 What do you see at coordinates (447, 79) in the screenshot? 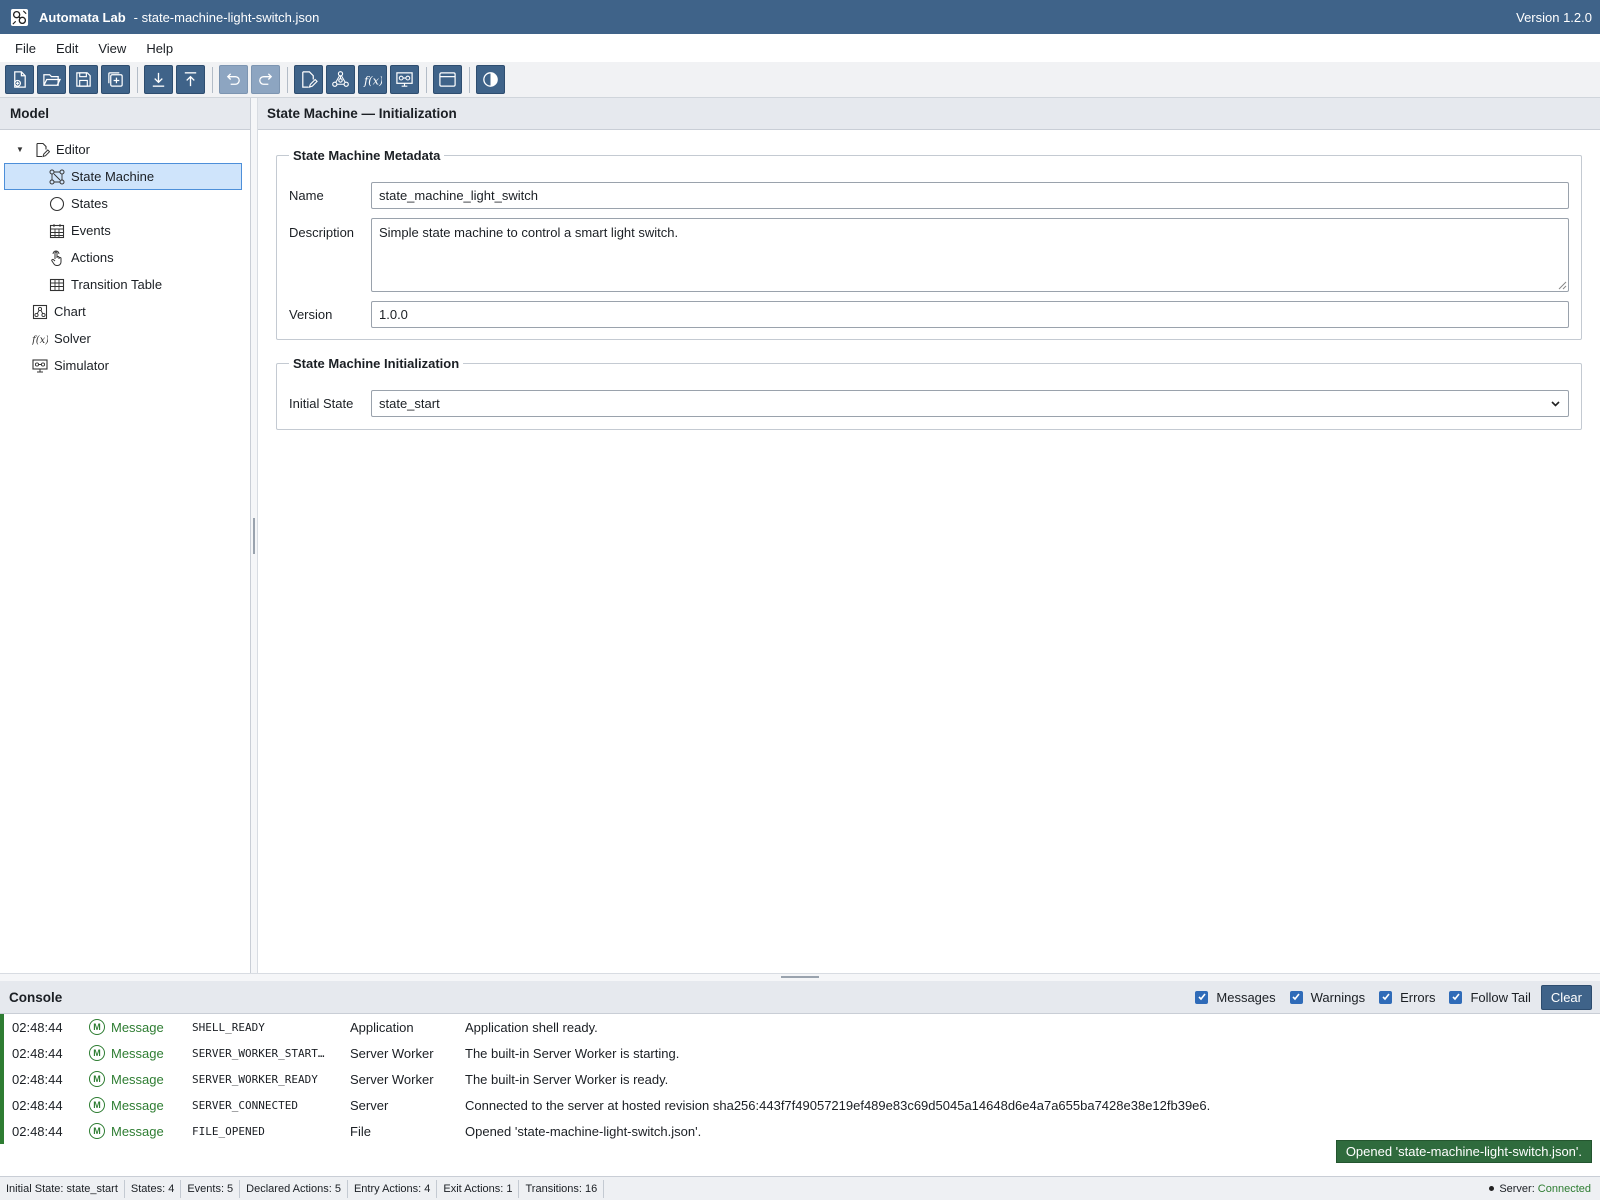
I see `toggle-layout-button` at bounding box center [447, 79].